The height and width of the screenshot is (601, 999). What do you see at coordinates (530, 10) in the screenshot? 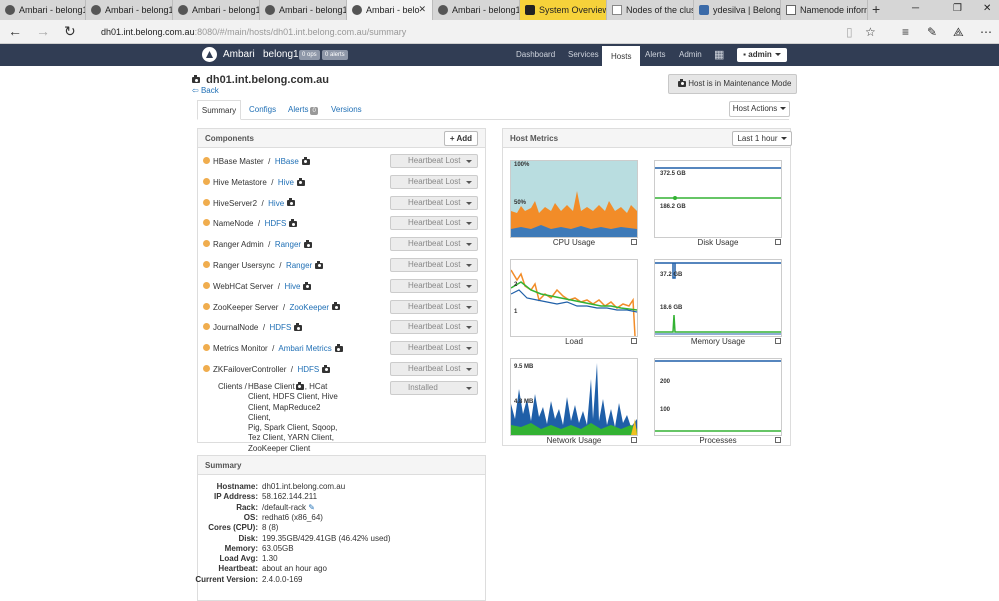
I see `system-overview-favicon-icon` at bounding box center [530, 10].